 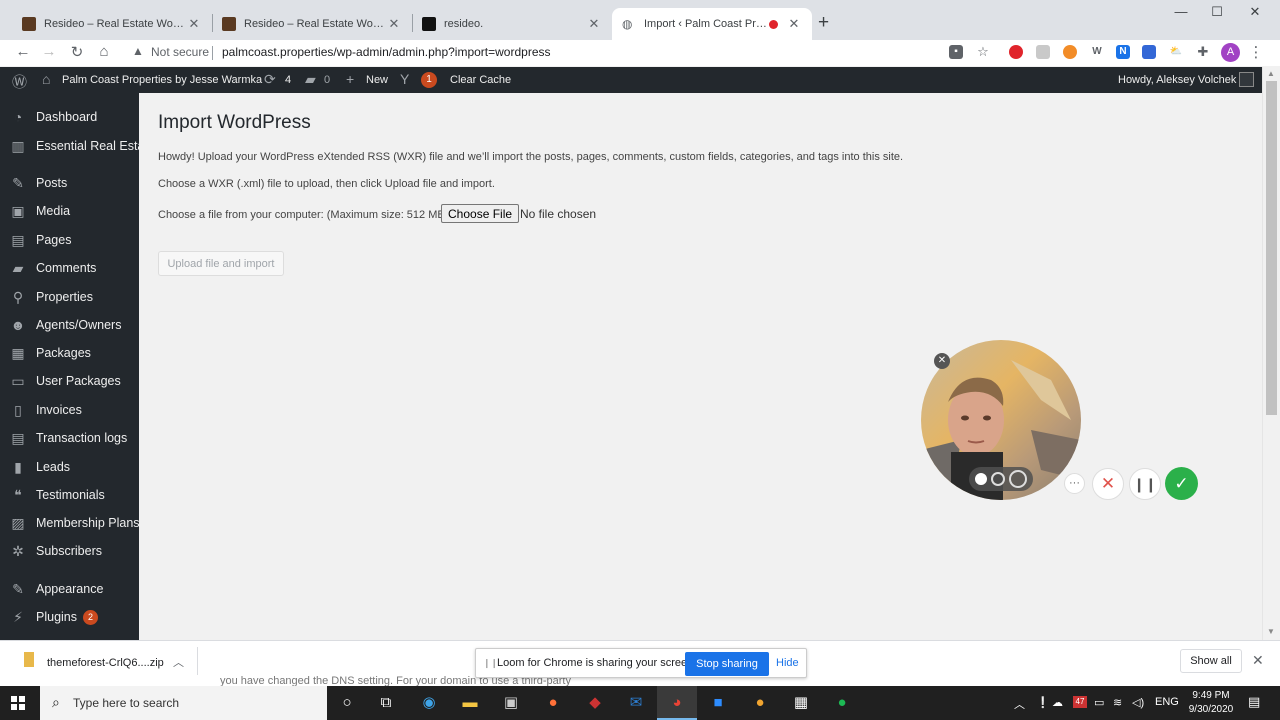 I want to click on comments-count: 0, so click(x=327, y=80).